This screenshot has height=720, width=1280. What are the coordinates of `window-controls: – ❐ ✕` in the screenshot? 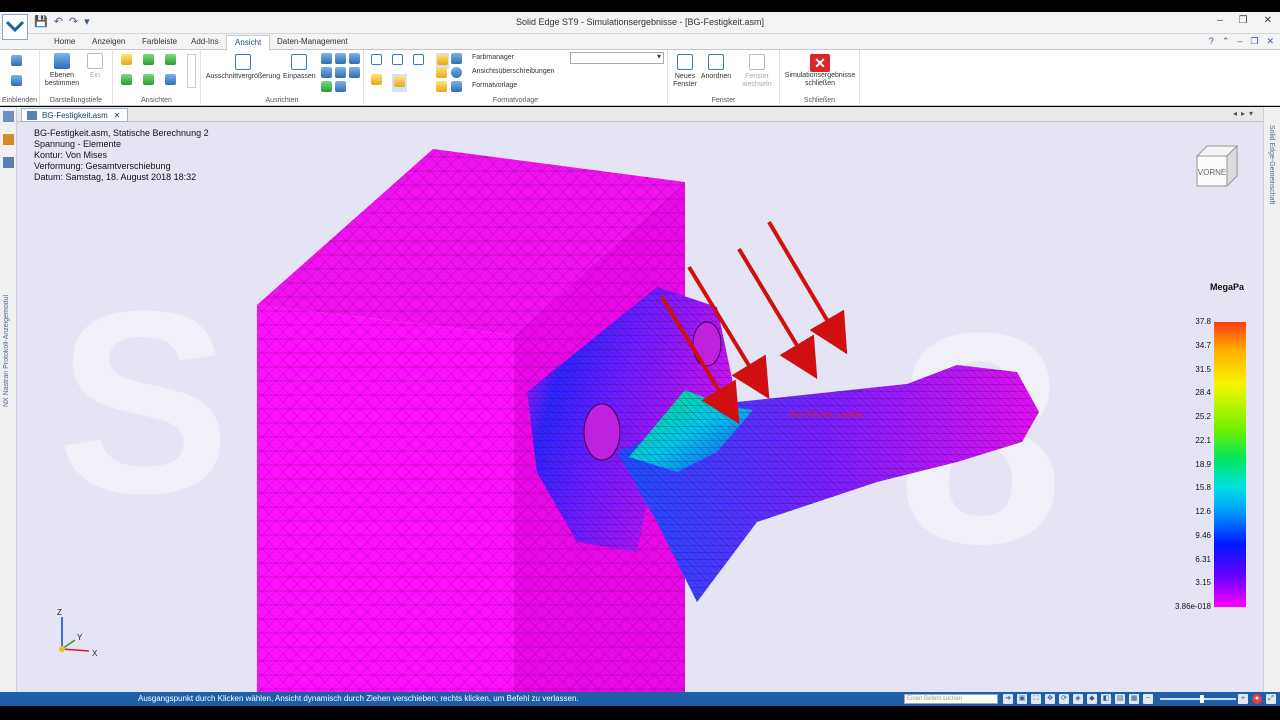 It's located at (1244, 20).